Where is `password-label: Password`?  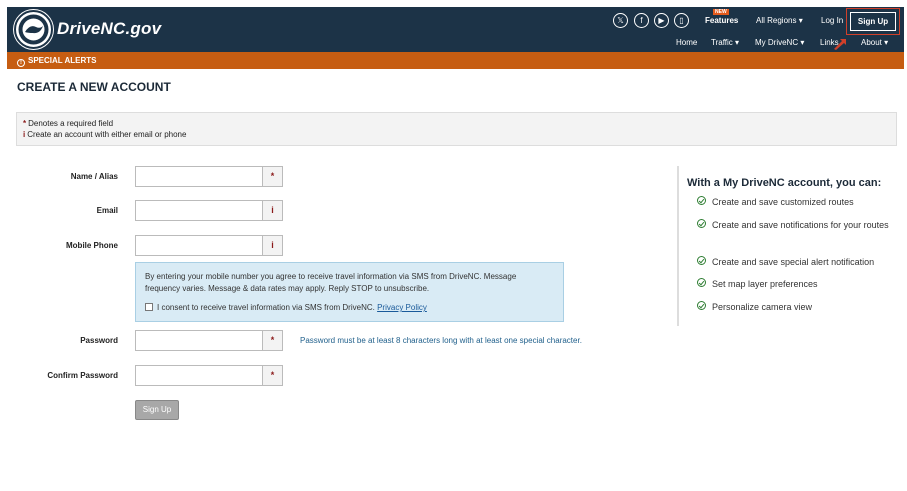 password-label: Password is located at coordinates (99, 340).